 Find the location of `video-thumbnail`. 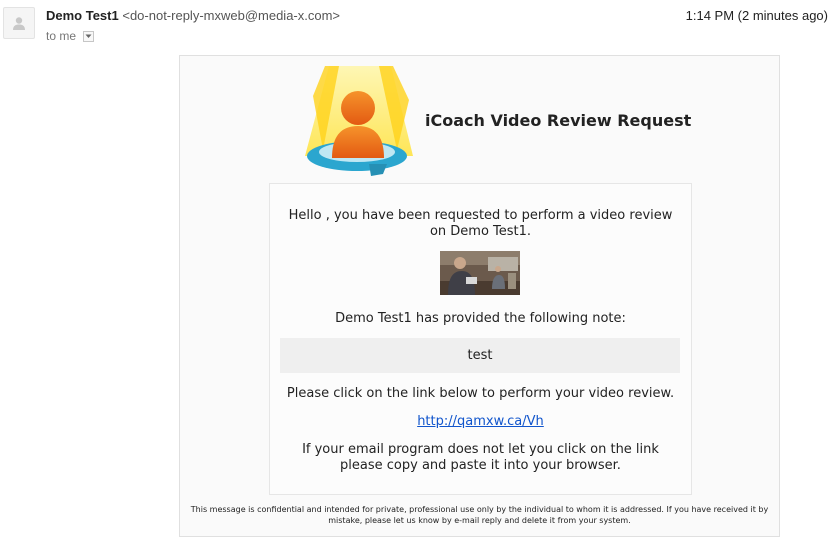

video-thumbnail is located at coordinates (480, 273).